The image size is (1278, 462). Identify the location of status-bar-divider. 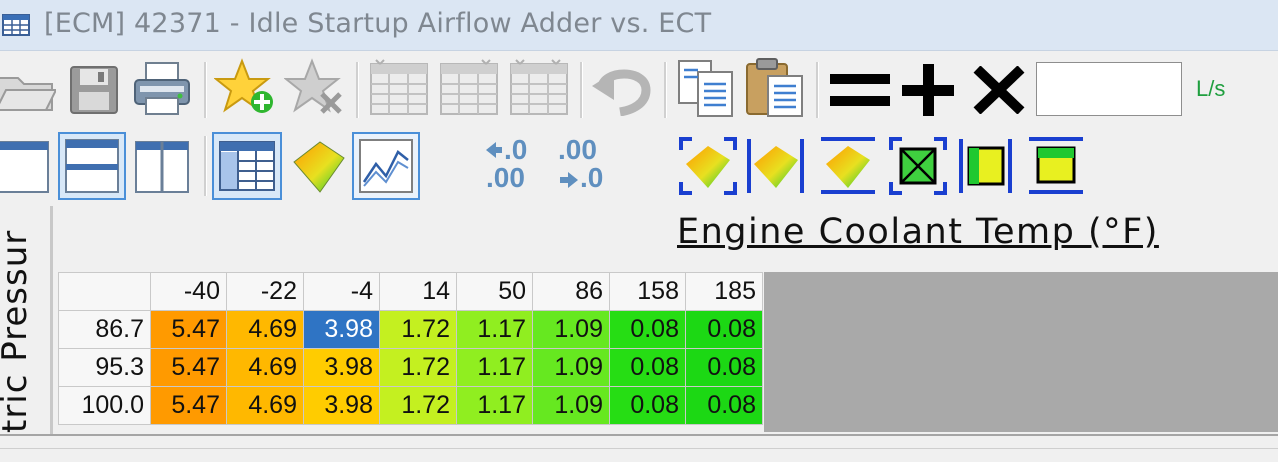
(639, 448).